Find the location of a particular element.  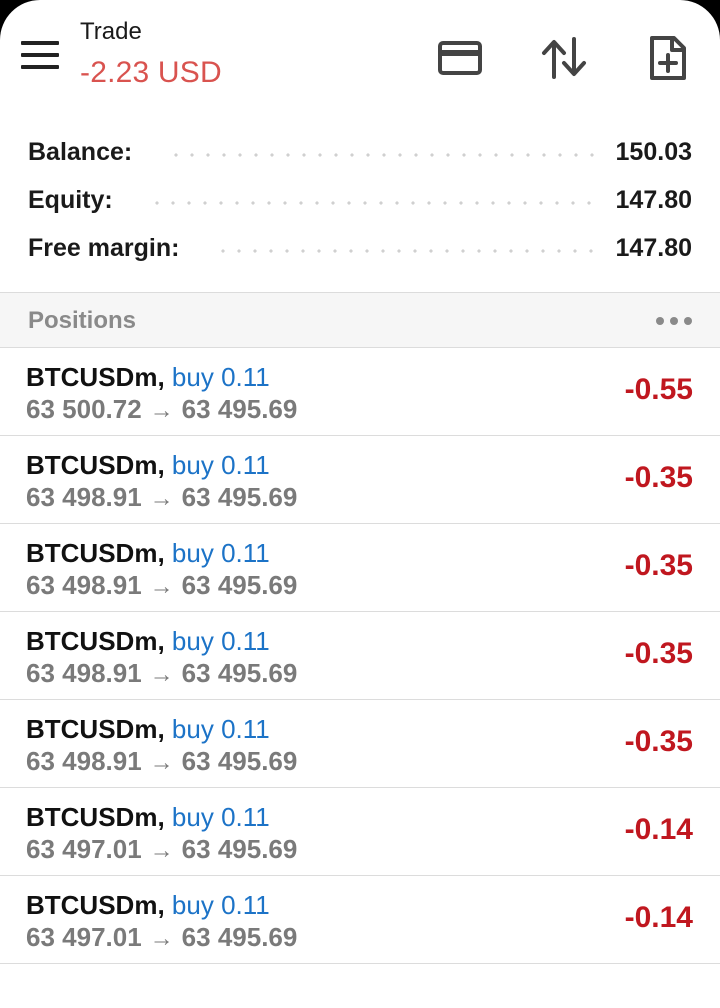

menu-icon is located at coordinates (40, 55).